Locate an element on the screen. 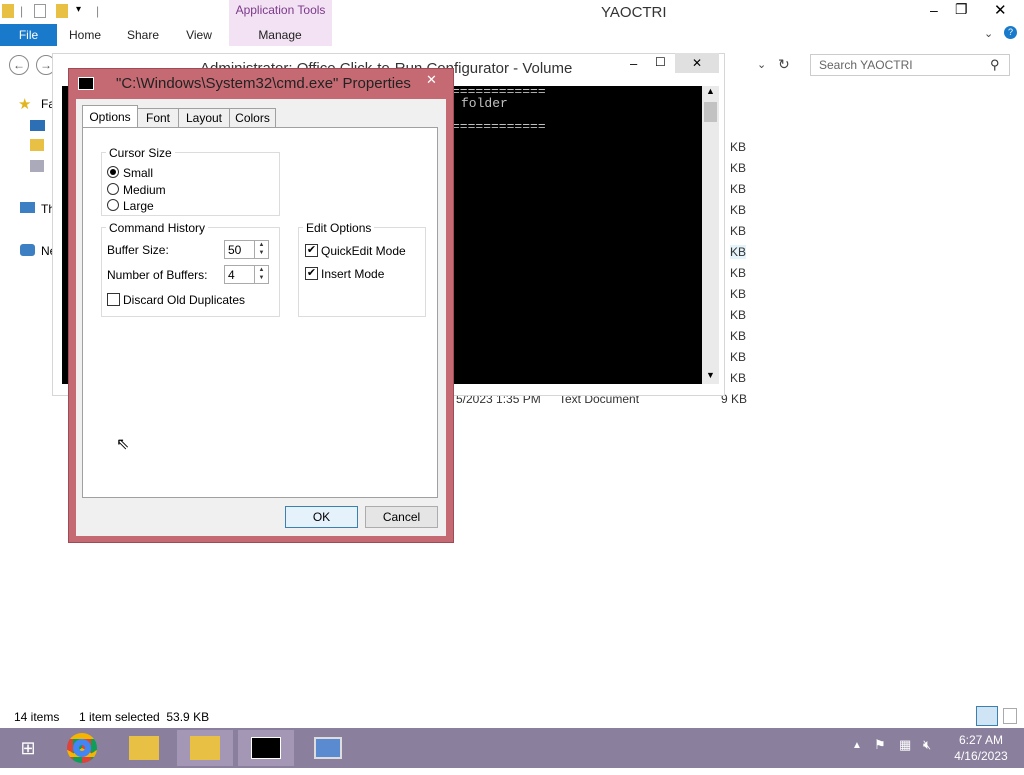 This screenshot has height=775, width=1024. properties-icon is located at coordinates (40, 11).